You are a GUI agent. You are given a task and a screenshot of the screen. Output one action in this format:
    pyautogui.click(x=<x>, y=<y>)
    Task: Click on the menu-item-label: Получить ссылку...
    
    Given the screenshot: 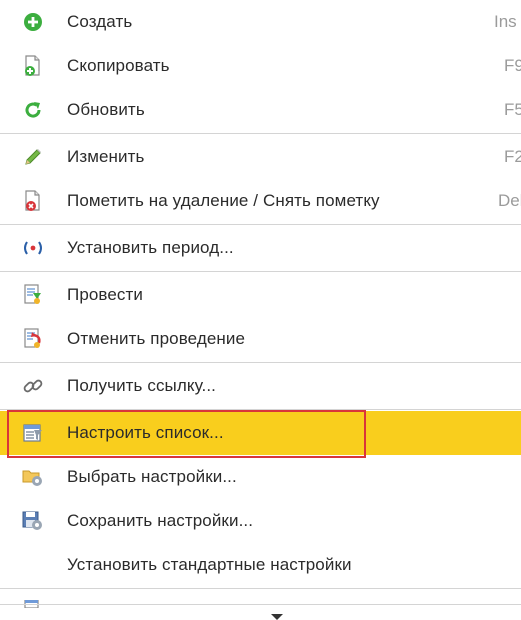 What is the action you would take?
    pyautogui.click(x=141, y=385)
    